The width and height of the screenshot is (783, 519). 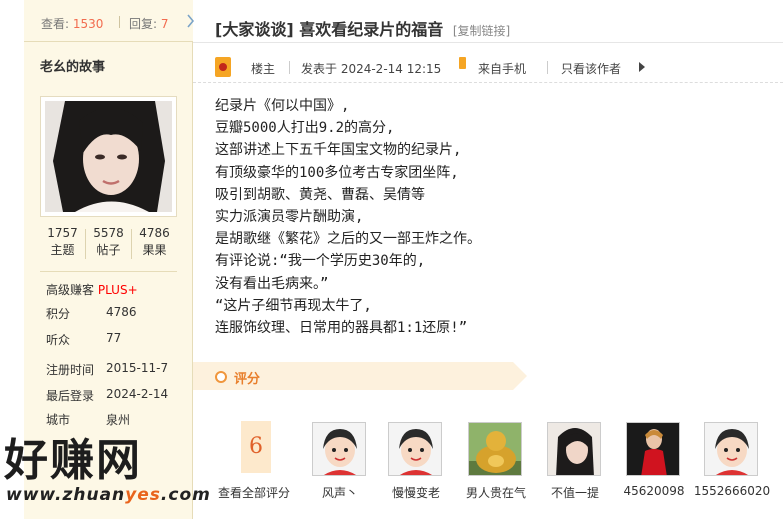 What do you see at coordinates (66, 495) in the screenshot?
I see `watermark-url-part: www.zhuan` at bounding box center [66, 495].